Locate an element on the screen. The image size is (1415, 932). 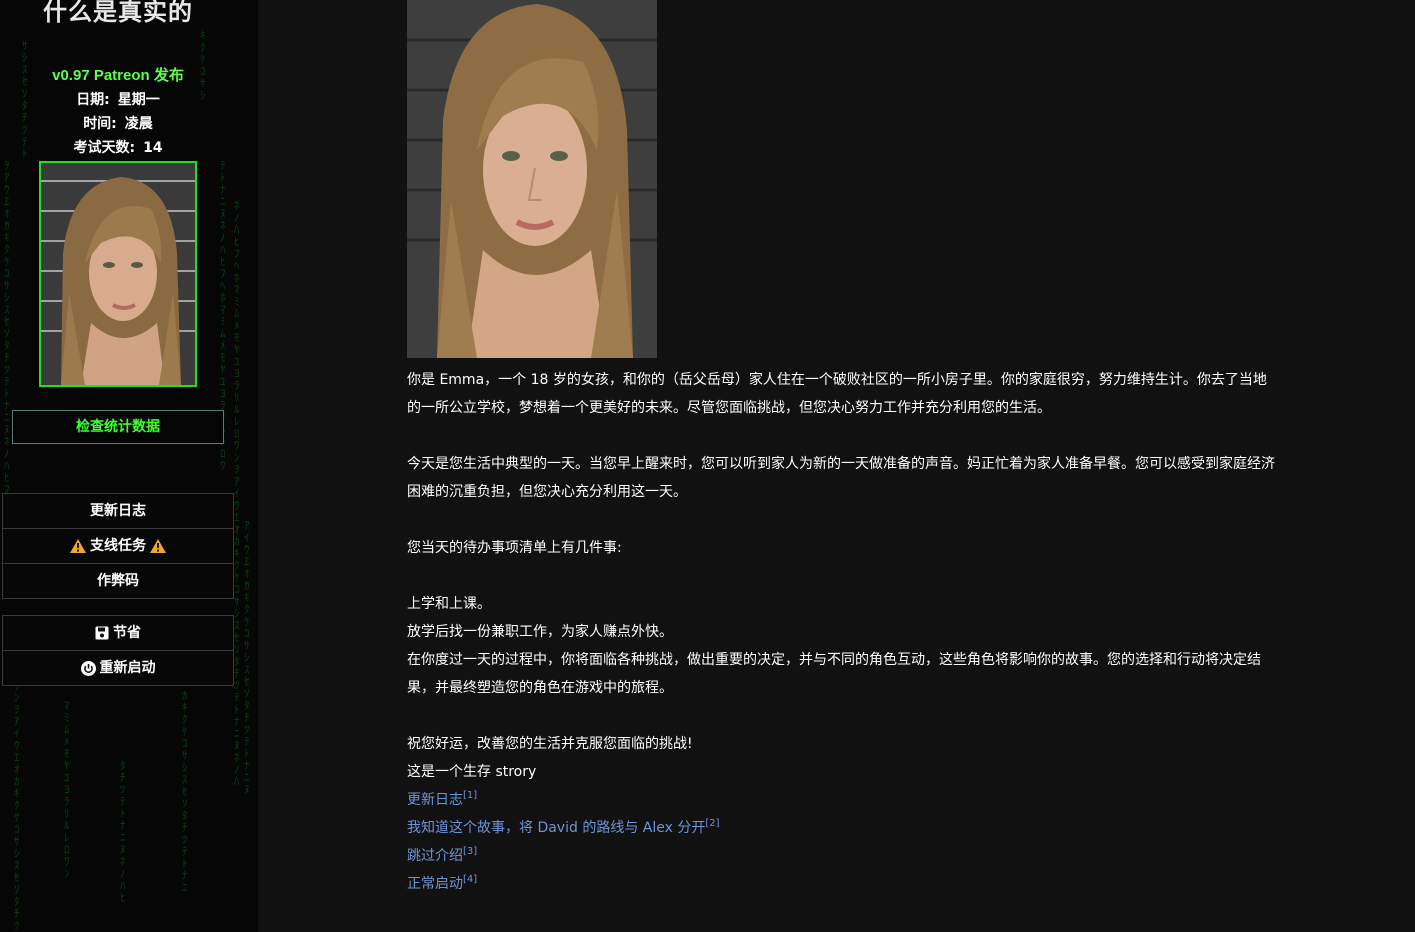
todo-heading: 您当天的待办事项清单上有几件事: is located at coordinates (514, 548).